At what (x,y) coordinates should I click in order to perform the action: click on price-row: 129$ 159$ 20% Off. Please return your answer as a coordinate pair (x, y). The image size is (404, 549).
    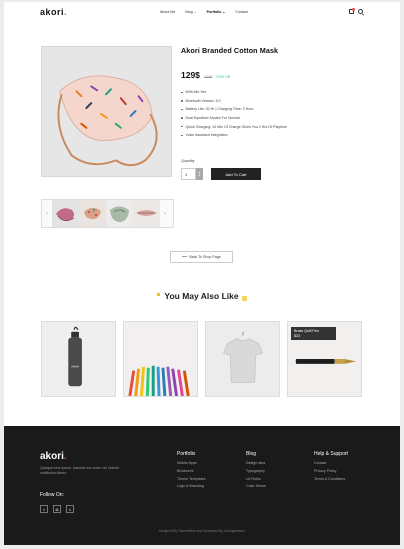
    Looking at the image, I should click on (205, 75).